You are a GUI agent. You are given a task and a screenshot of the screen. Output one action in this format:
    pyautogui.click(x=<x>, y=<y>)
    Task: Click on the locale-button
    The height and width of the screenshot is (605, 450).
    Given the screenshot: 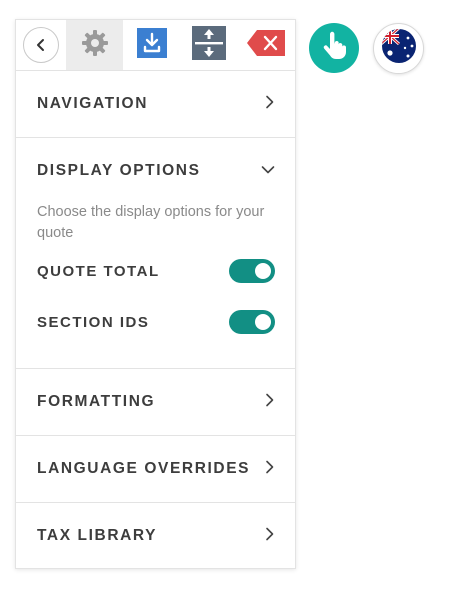 What is the action you would take?
    pyautogui.click(x=398, y=48)
    